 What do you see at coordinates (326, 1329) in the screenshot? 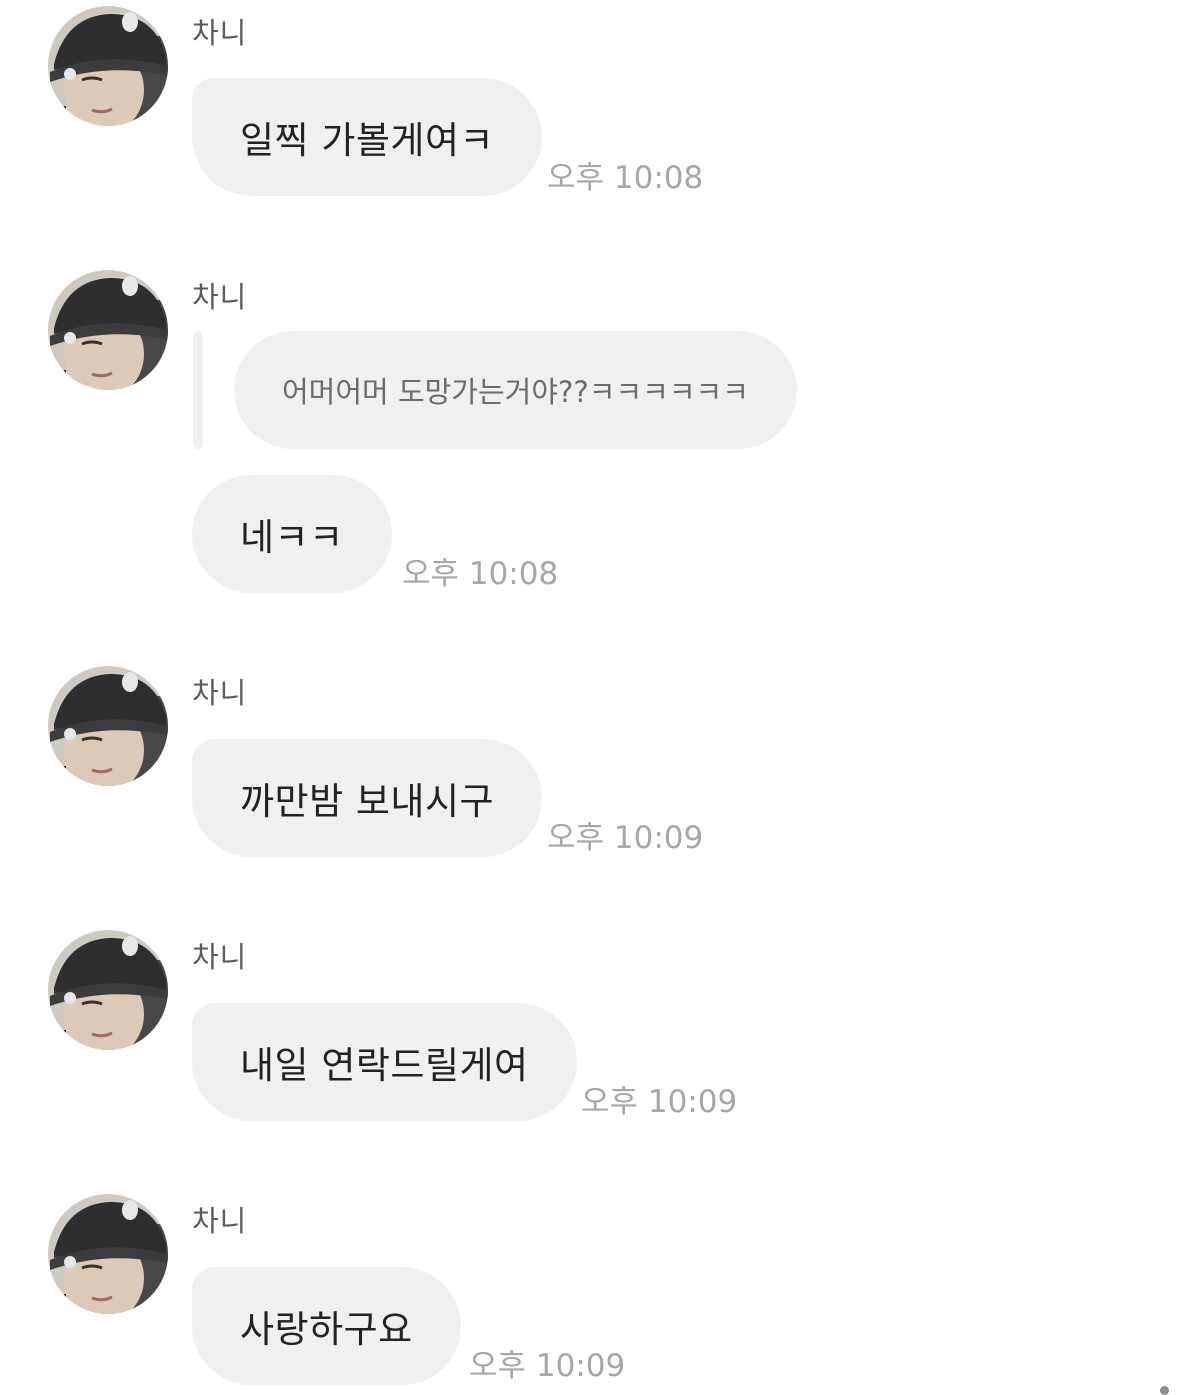
I see `message-text: 사랑하구요` at bounding box center [326, 1329].